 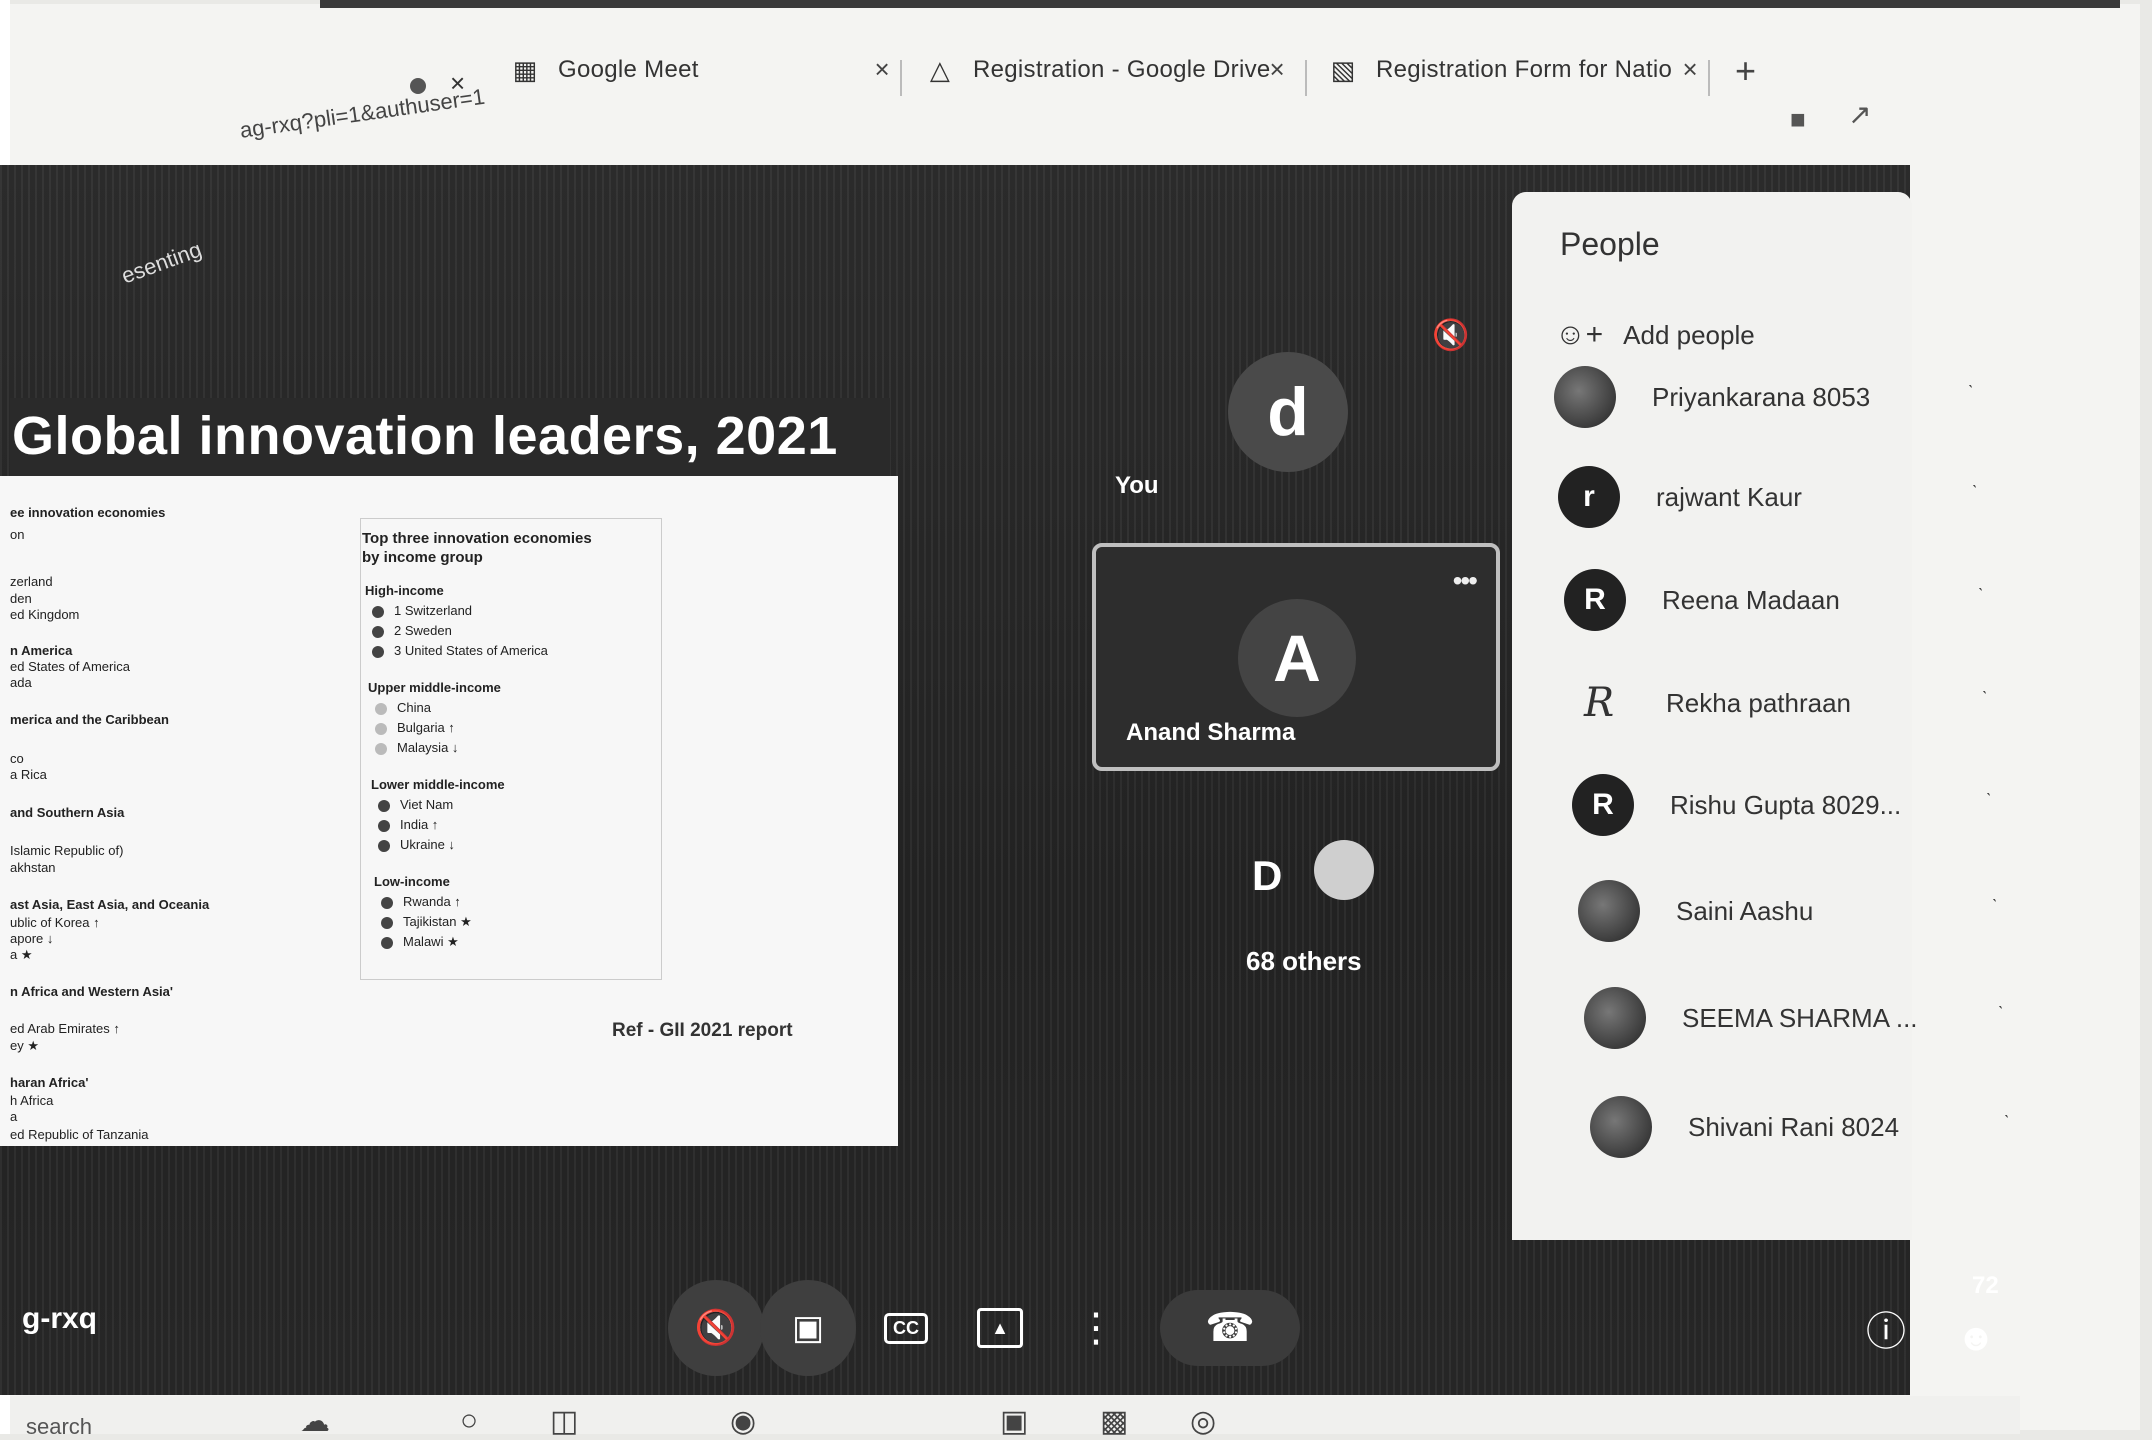 What do you see at coordinates (940, 69) in the screenshot?
I see `drive-icon: △` at bounding box center [940, 69].